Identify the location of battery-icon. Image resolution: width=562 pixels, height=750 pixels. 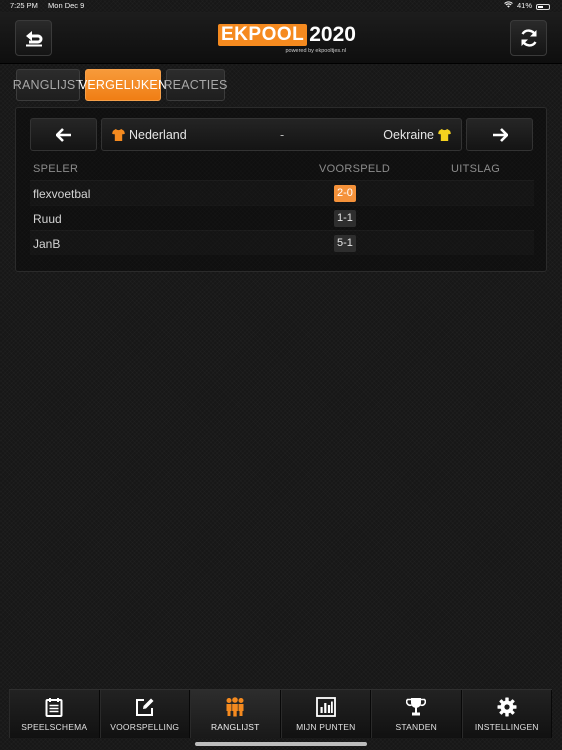
(543, 6).